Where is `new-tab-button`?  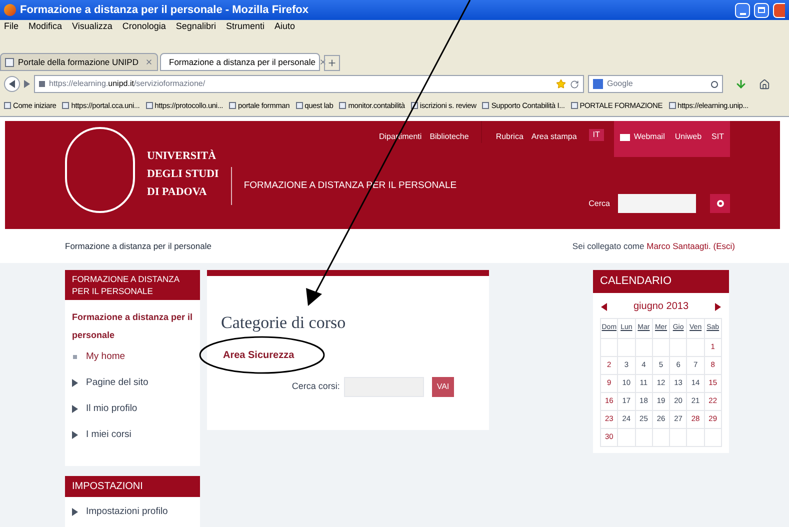
new-tab-button is located at coordinates (332, 63).